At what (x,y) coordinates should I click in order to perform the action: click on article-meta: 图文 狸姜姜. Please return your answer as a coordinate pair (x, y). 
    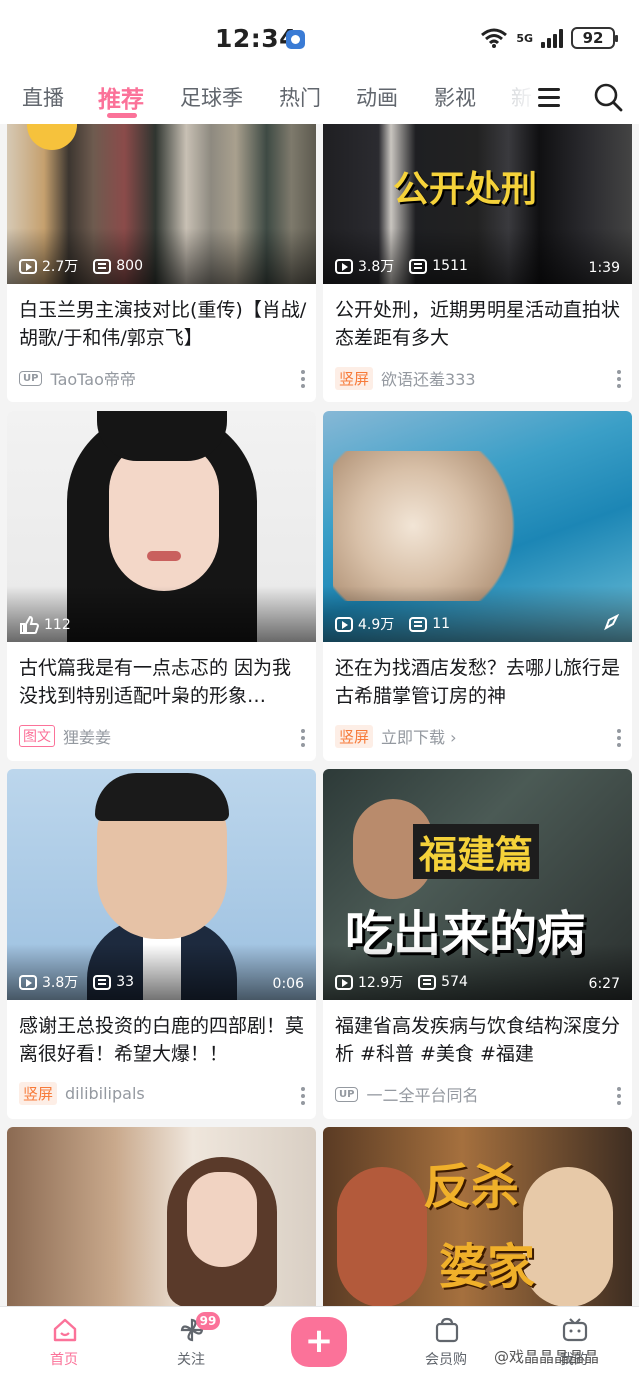
    Looking at the image, I should click on (65, 736).